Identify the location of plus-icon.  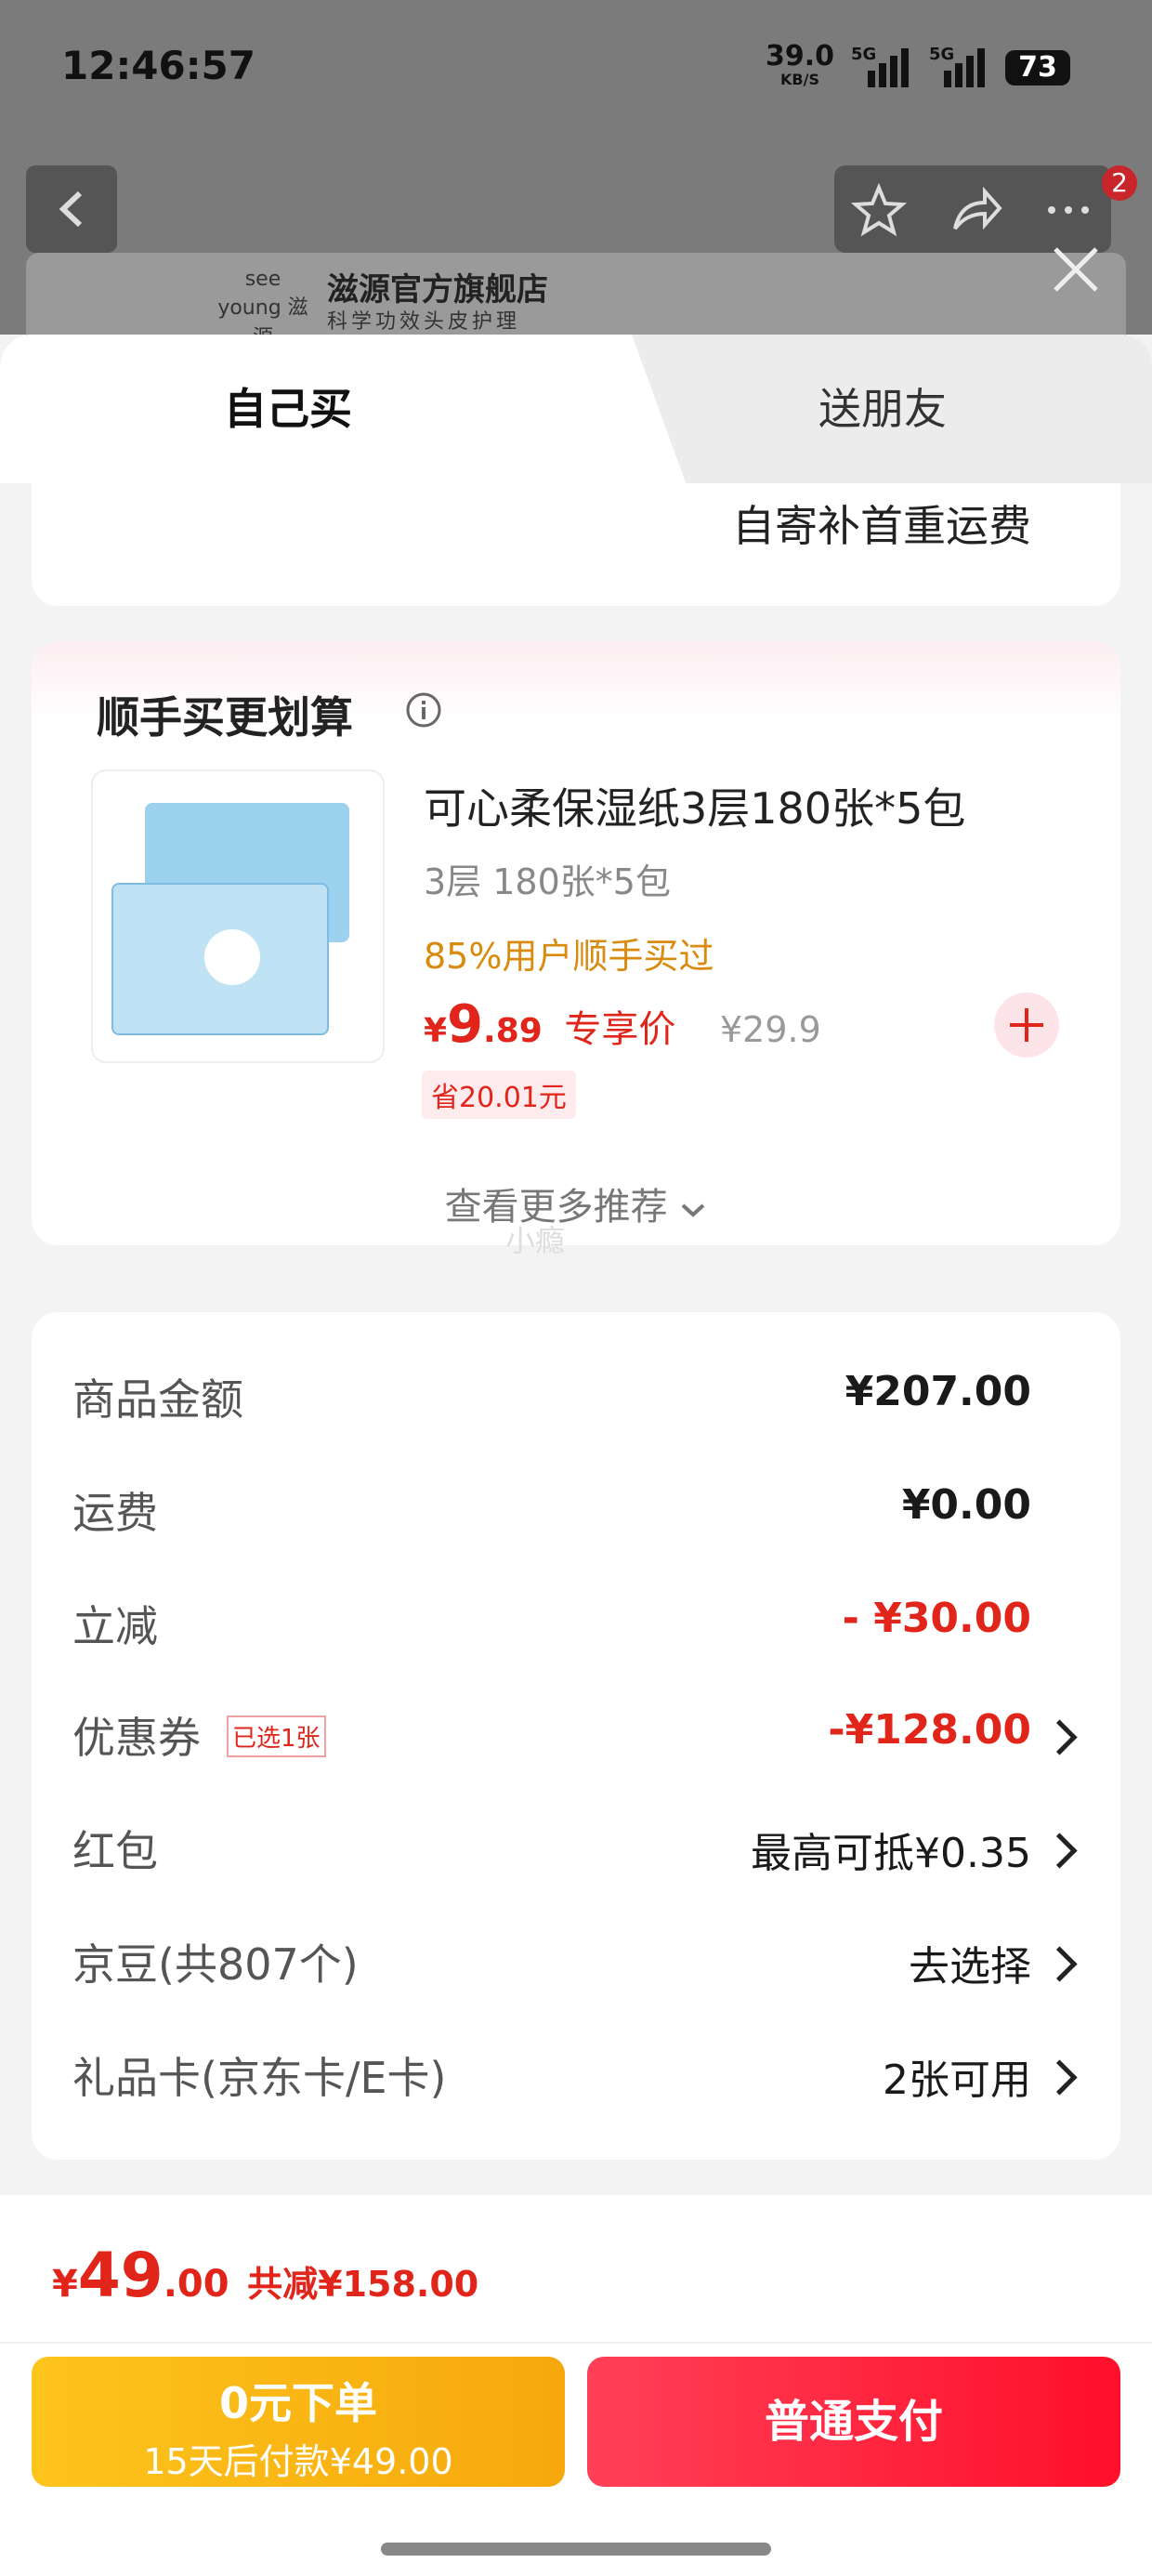
(1026, 1025).